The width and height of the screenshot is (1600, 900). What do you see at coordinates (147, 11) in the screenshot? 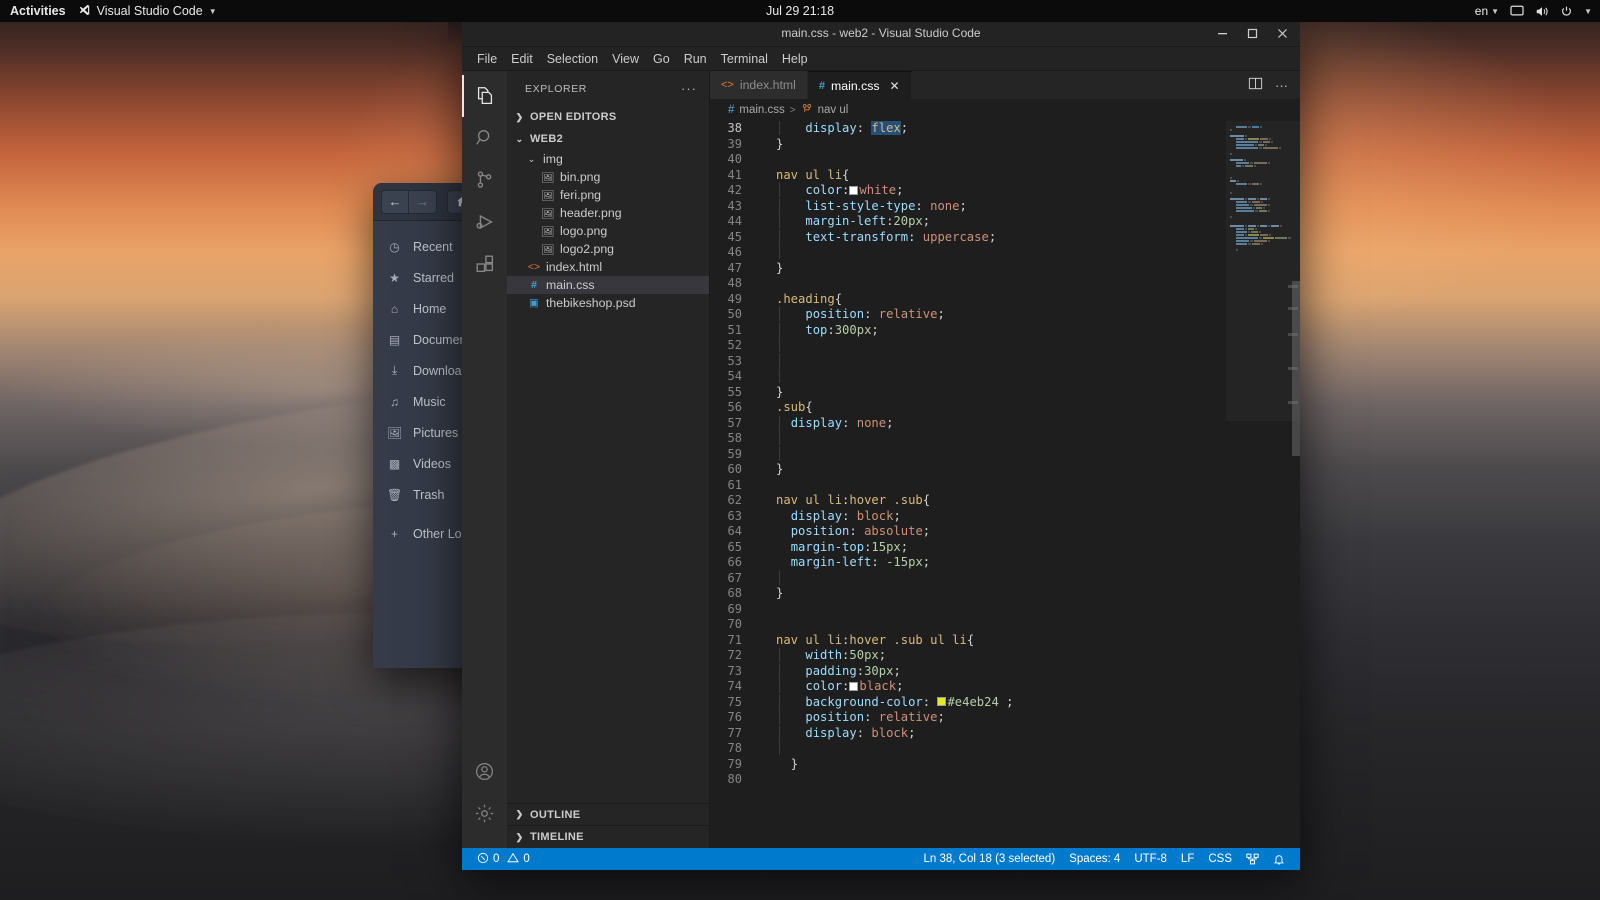
I see `app-menu-button: Visual Studio Code ▼` at bounding box center [147, 11].